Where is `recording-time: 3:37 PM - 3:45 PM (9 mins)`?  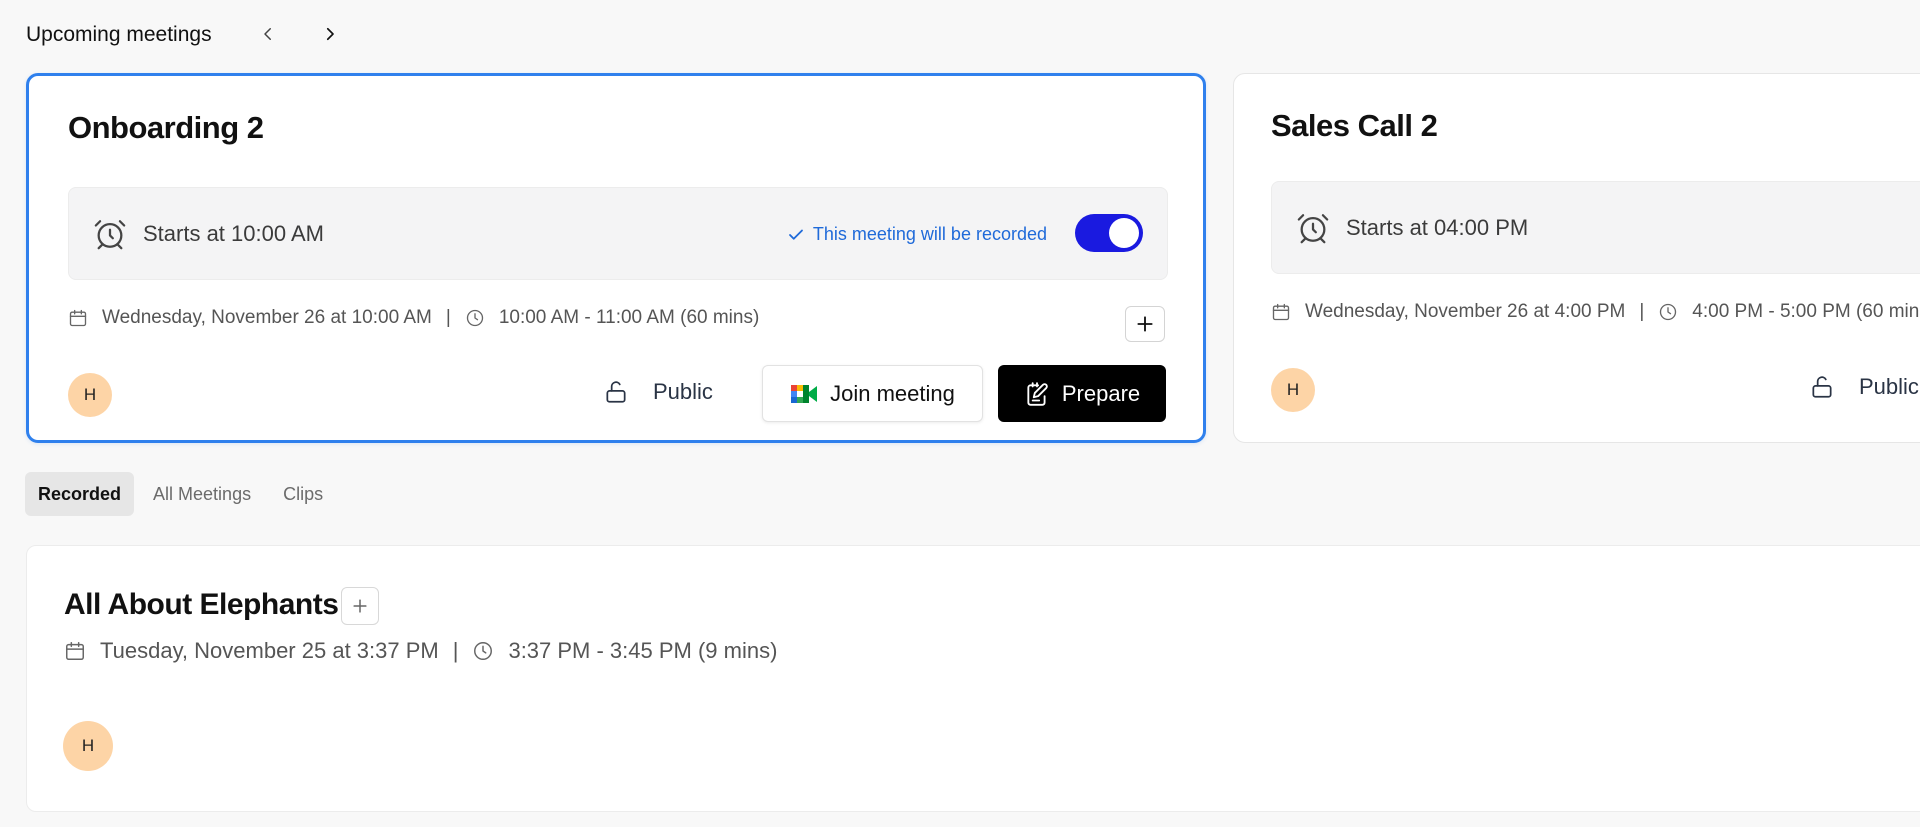
recording-time: 3:37 PM - 3:45 PM (9 mins) is located at coordinates (643, 650).